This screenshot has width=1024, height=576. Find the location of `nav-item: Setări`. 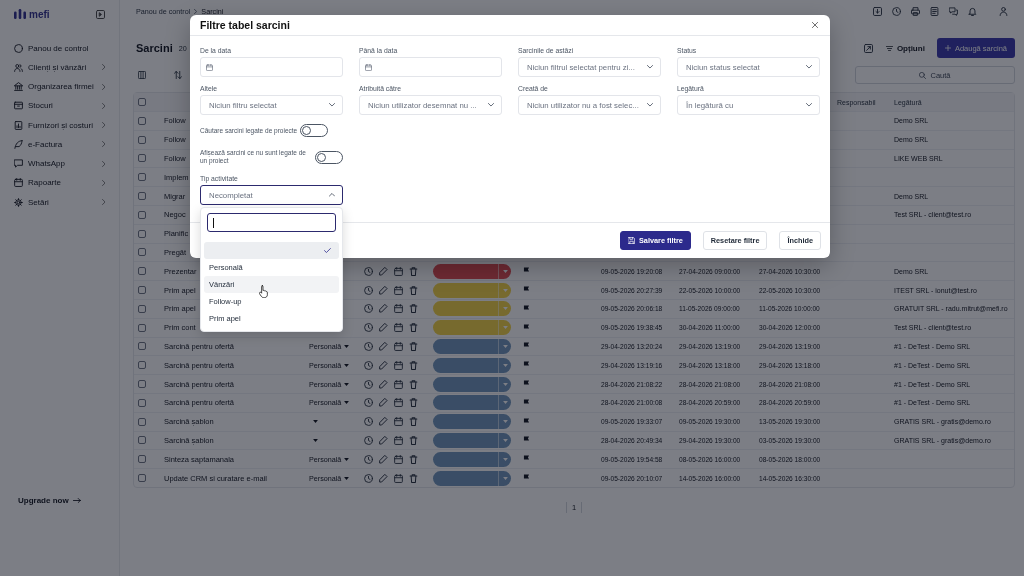

nav-item: Setări is located at coordinates (62, 202).